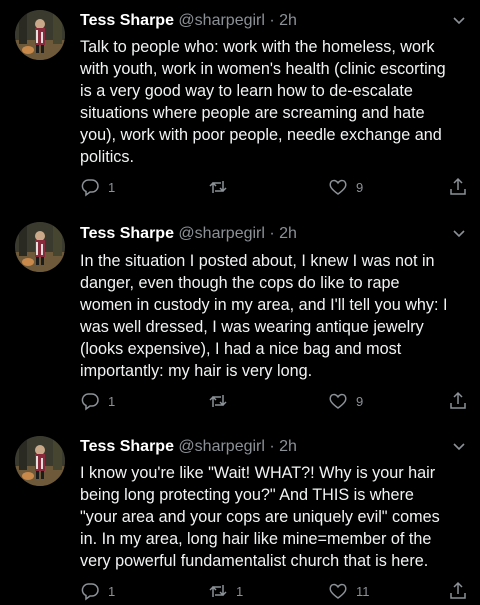  I want to click on retweet-count: 1, so click(240, 591).